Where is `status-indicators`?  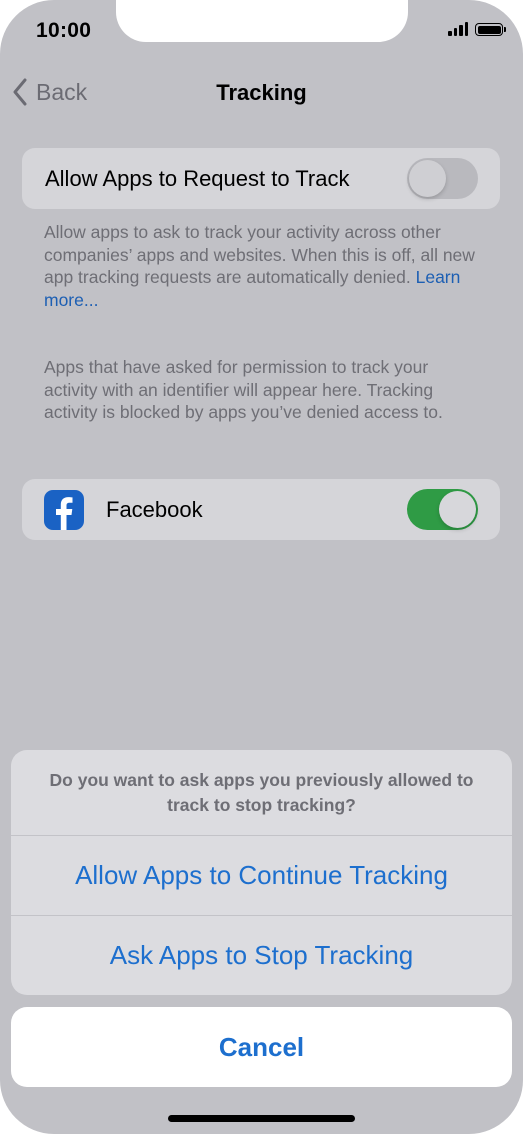 status-indicators is located at coordinates (477, 29).